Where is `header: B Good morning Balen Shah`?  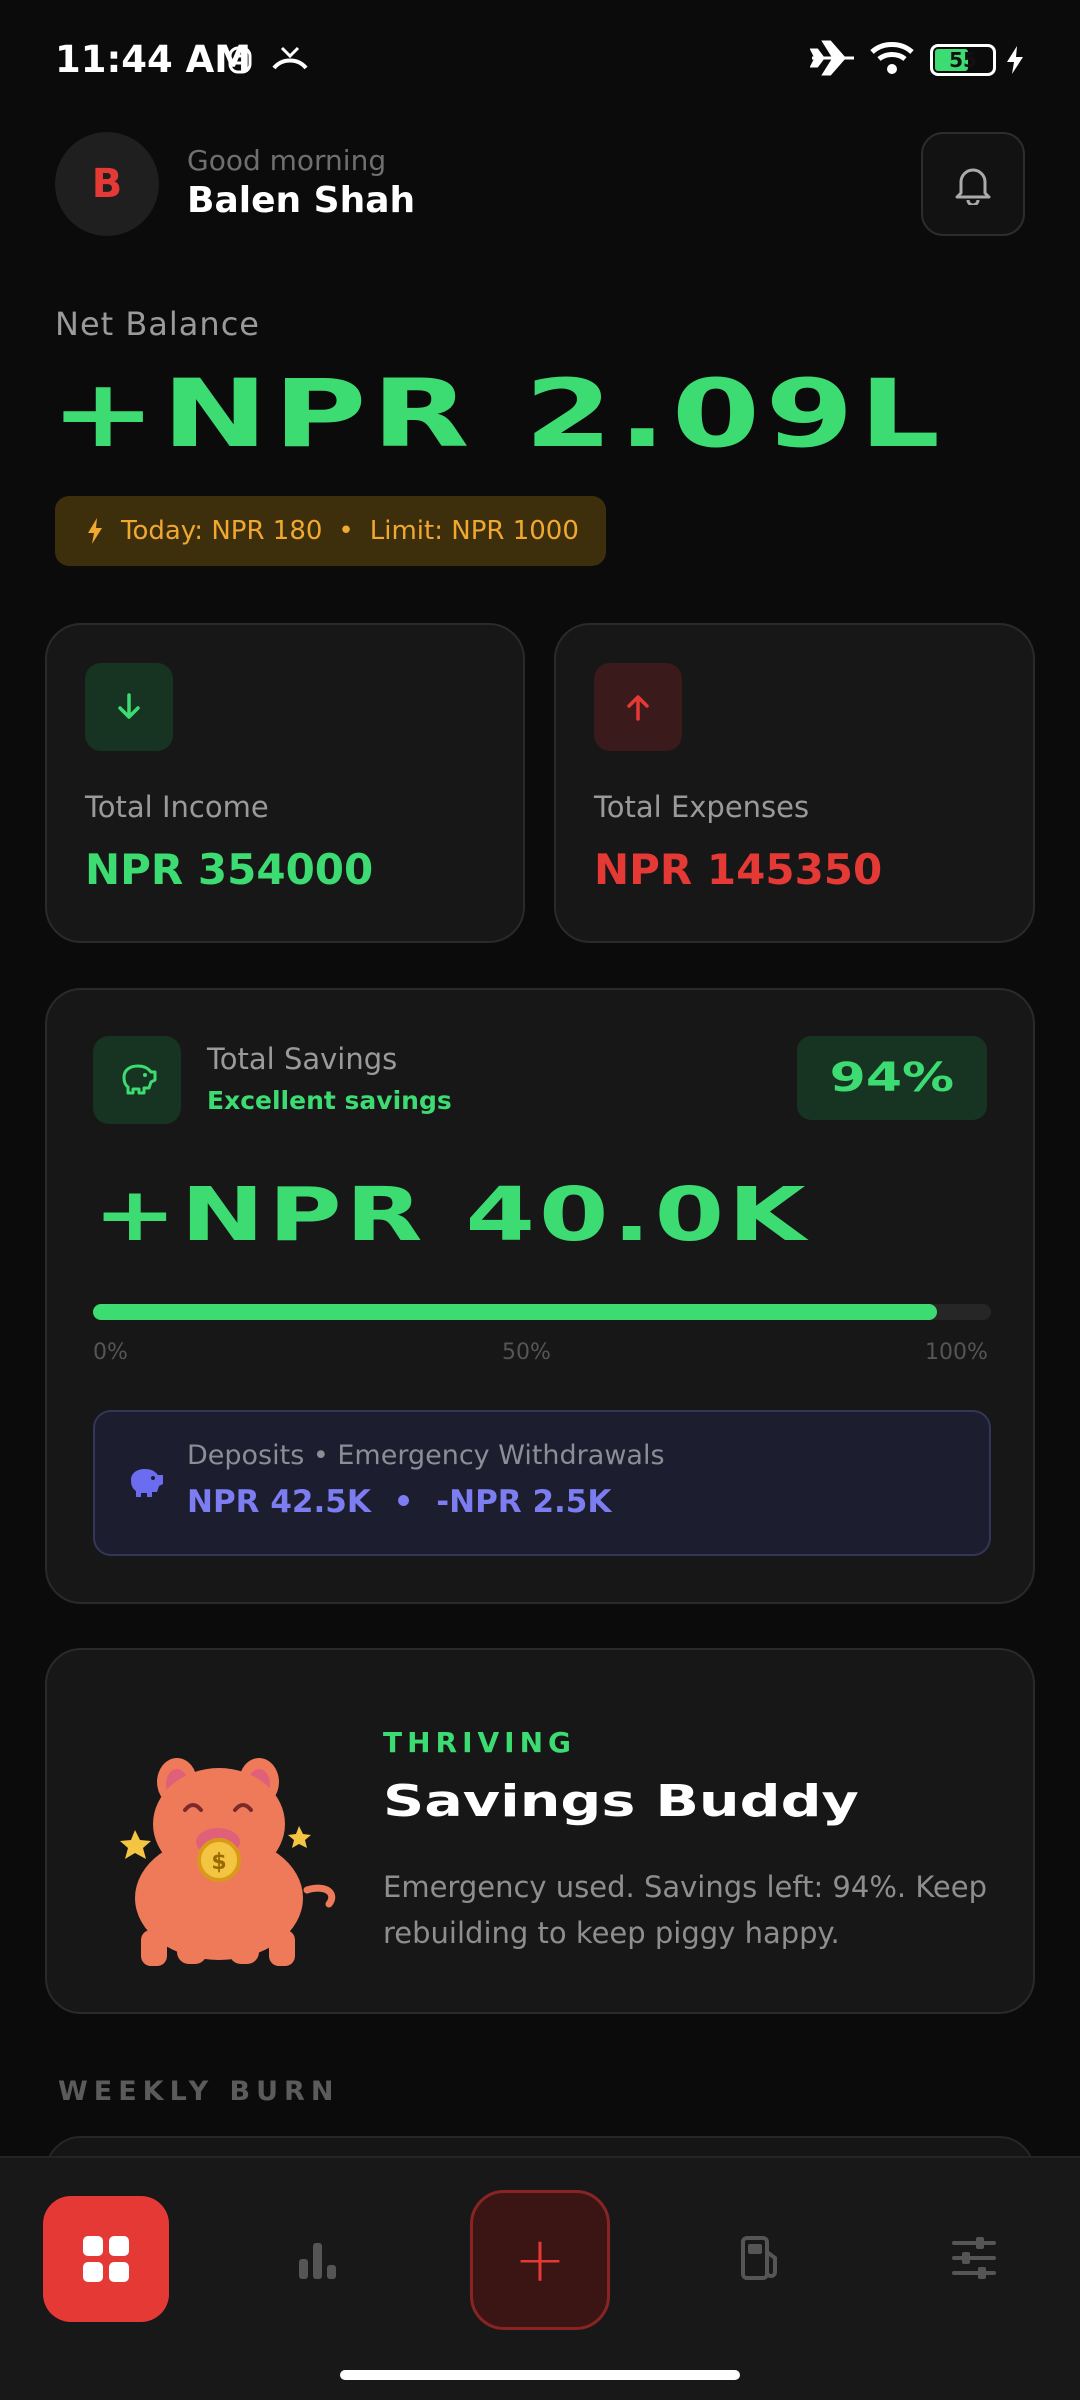 header: B Good morning Balen Shah is located at coordinates (540, 185).